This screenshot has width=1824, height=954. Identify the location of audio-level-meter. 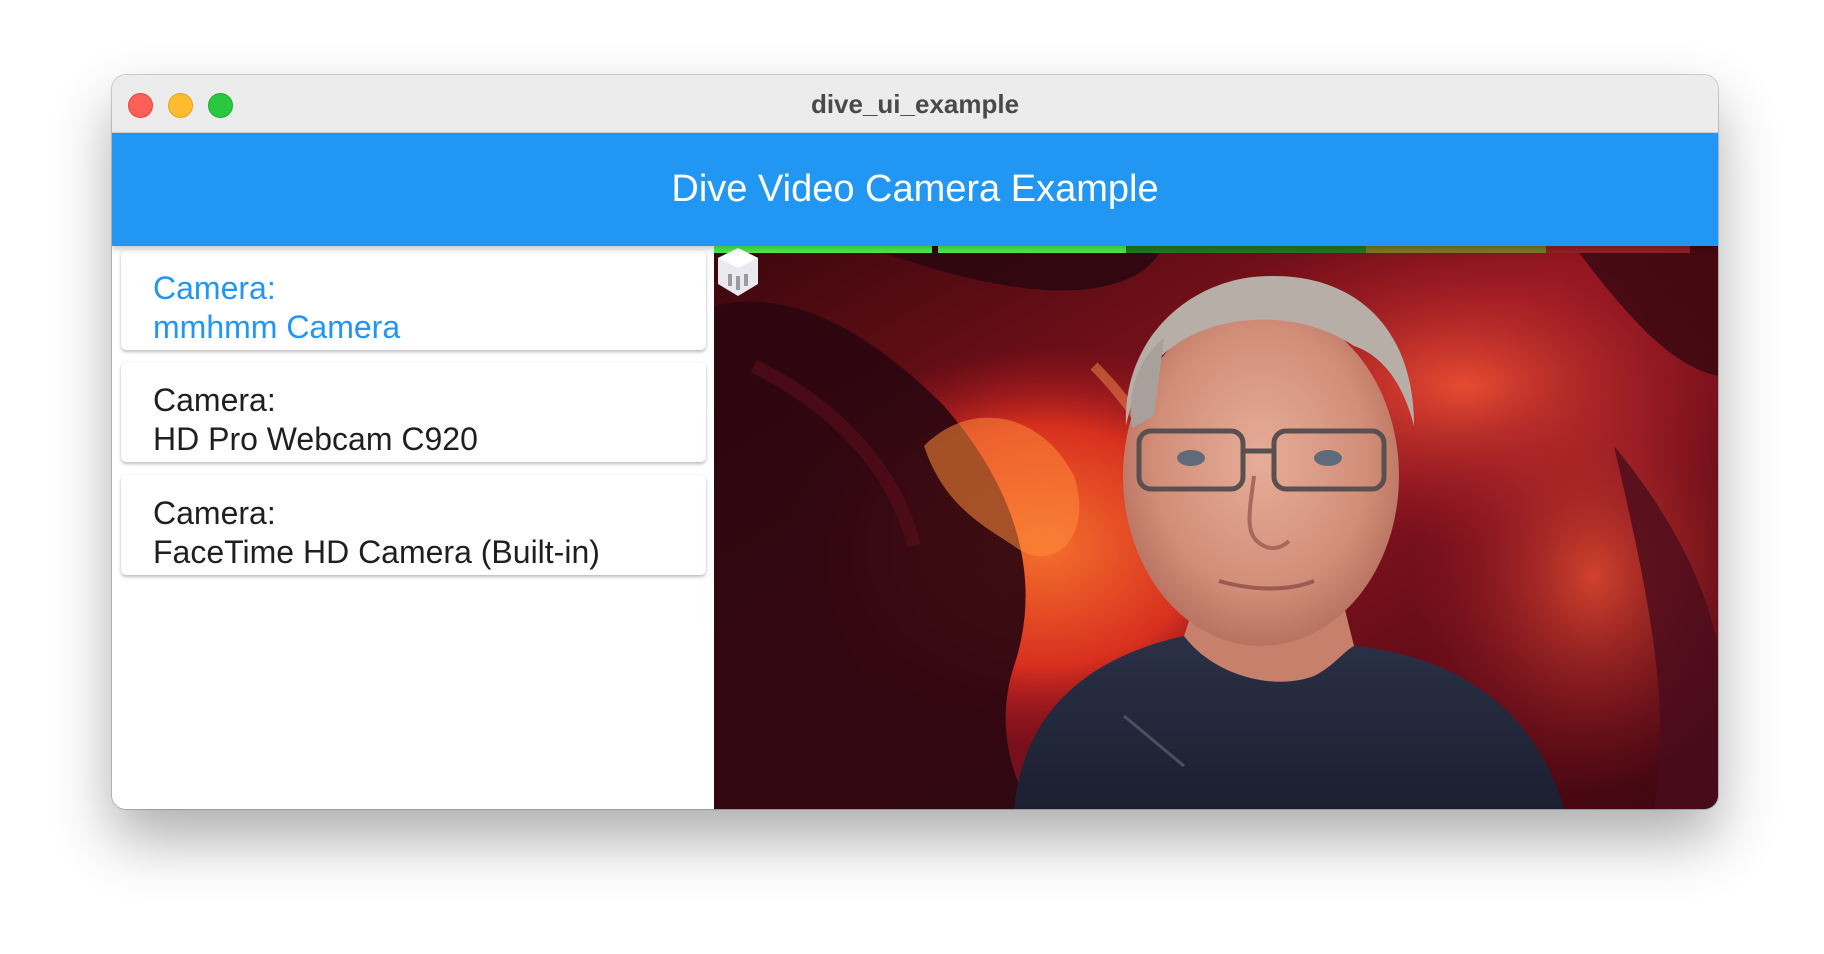
(1202, 249).